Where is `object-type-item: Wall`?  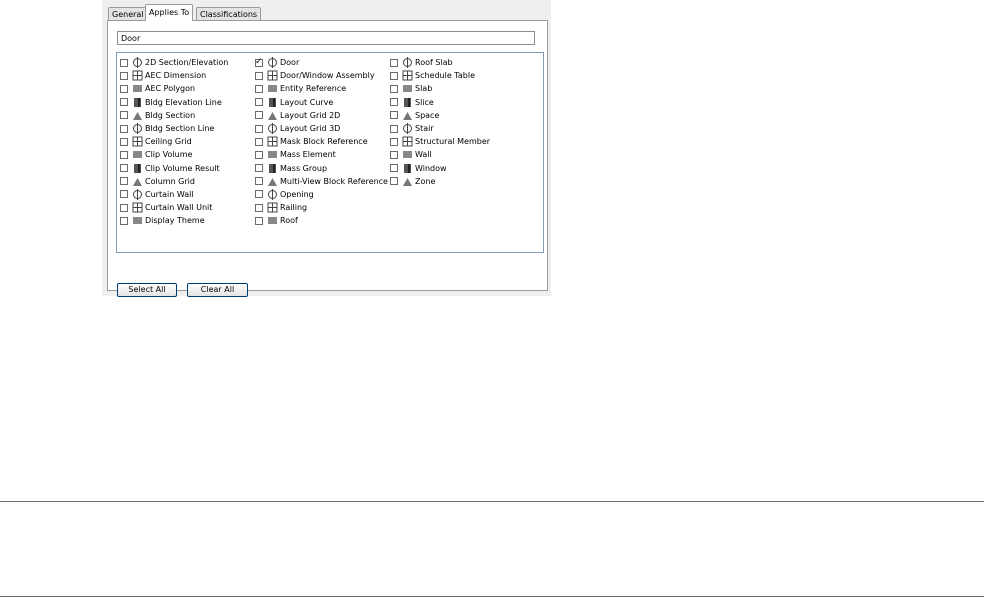 object-type-item: Wall is located at coordinates (440, 154).